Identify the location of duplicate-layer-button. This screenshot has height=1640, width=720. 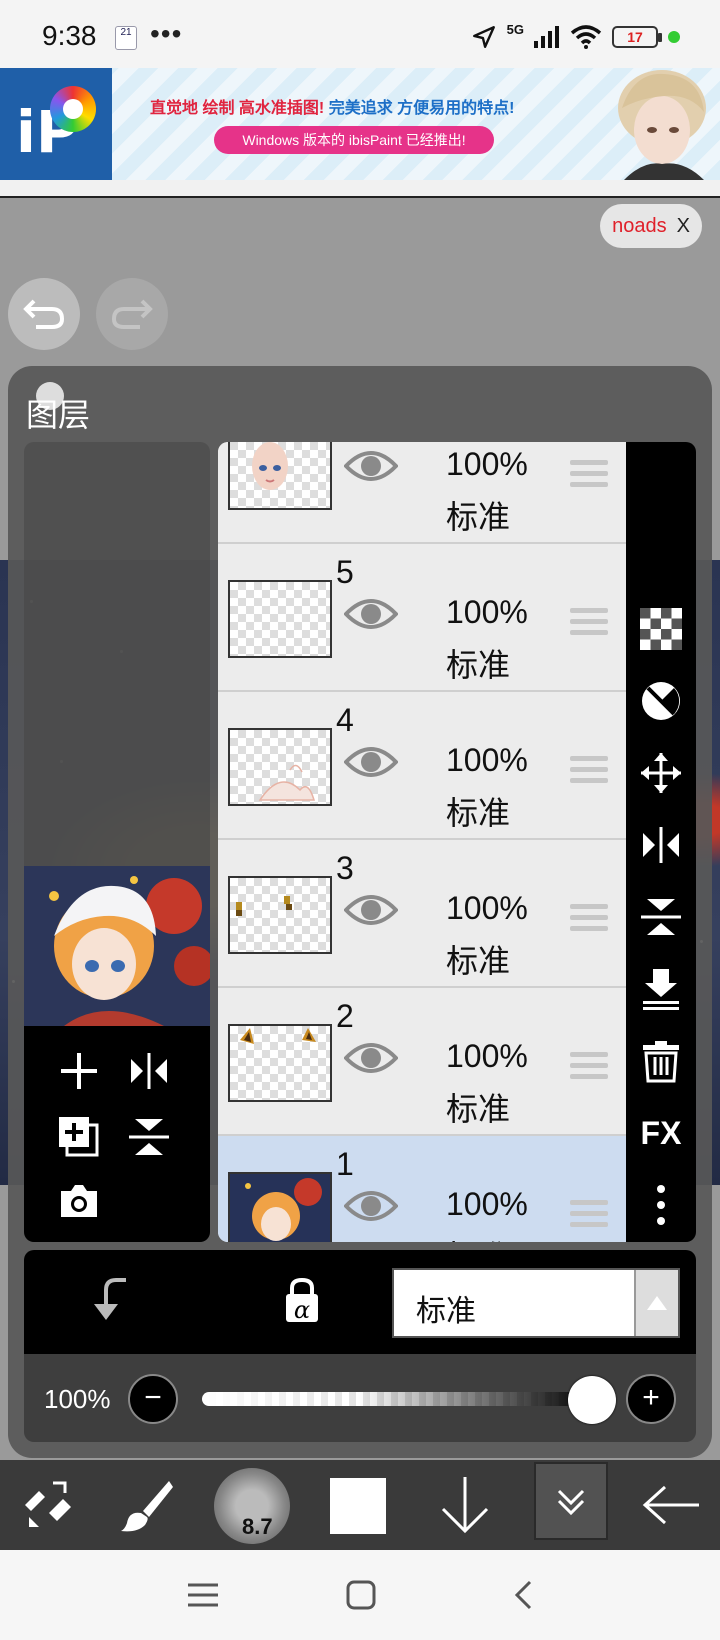
(79, 1137).